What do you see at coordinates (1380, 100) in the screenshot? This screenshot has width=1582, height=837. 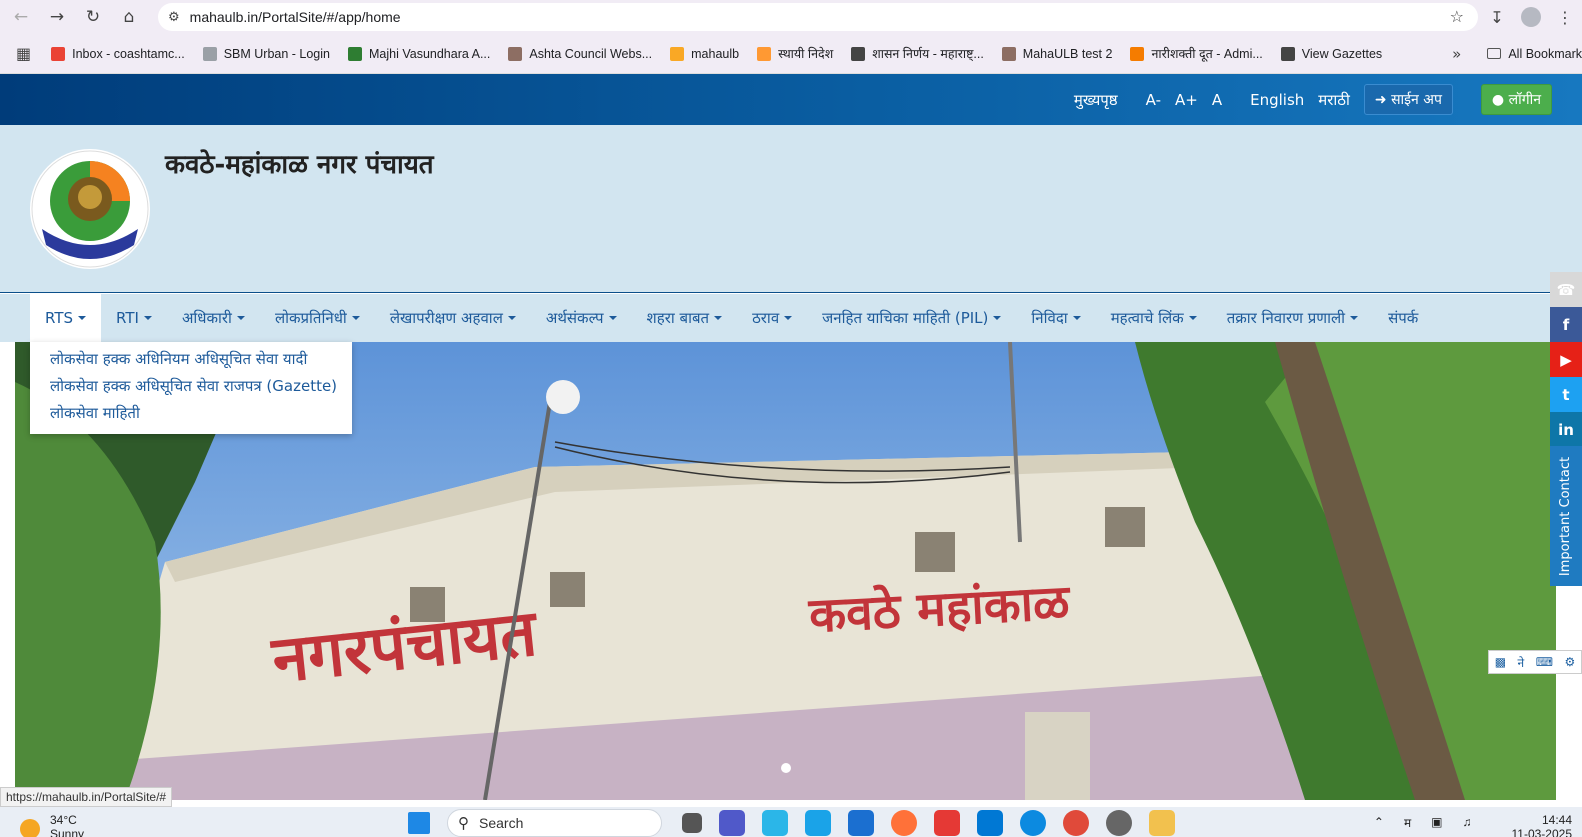 I see `signin-icon: ➜` at bounding box center [1380, 100].